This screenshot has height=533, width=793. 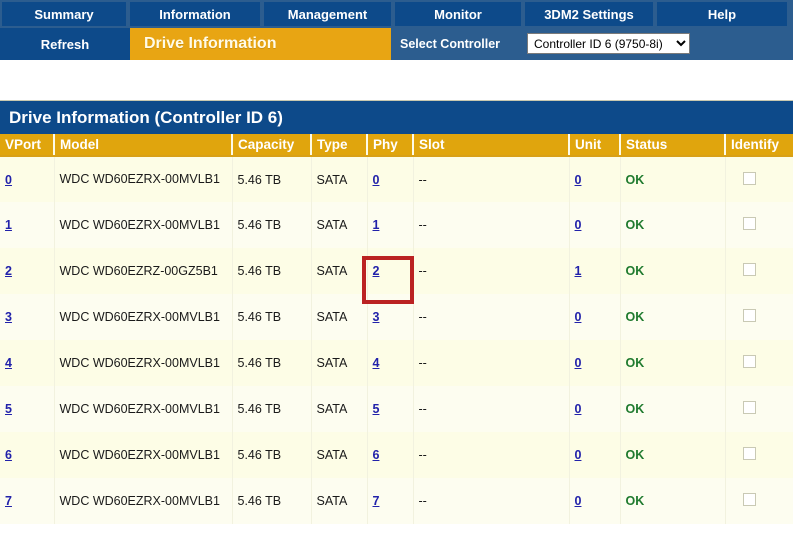 What do you see at coordinates (8, 501) in the screenshot?
I see `vport-link: 7` at bounding box center [8, 501].